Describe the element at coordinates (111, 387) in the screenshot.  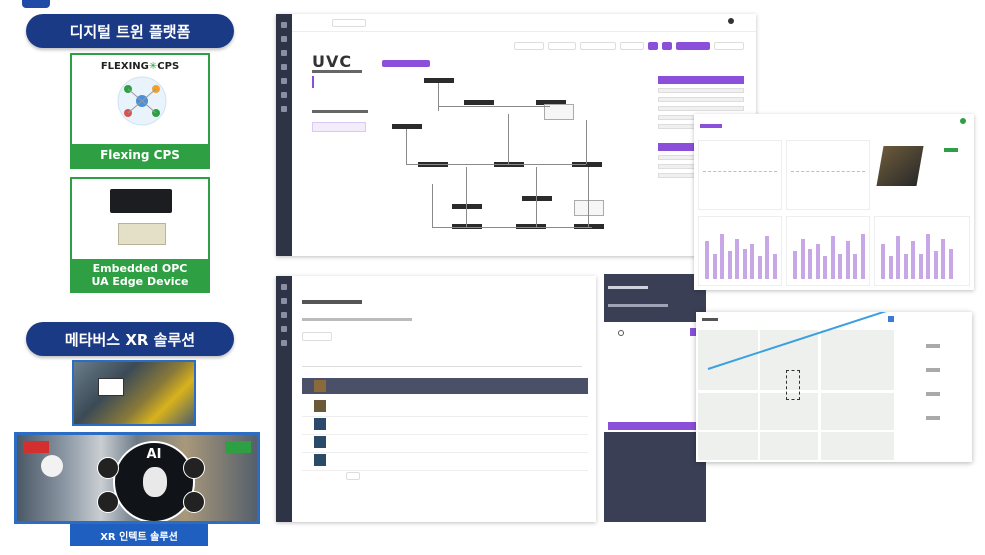
I see `xr-overlay-panel` at that location.